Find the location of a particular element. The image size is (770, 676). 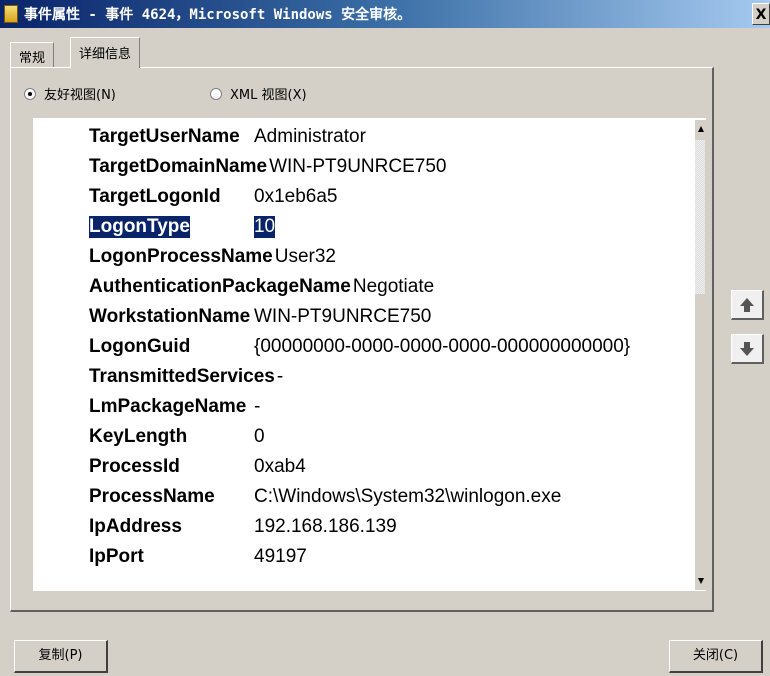

event-viewer-icon is located at coordinates (11, 14).